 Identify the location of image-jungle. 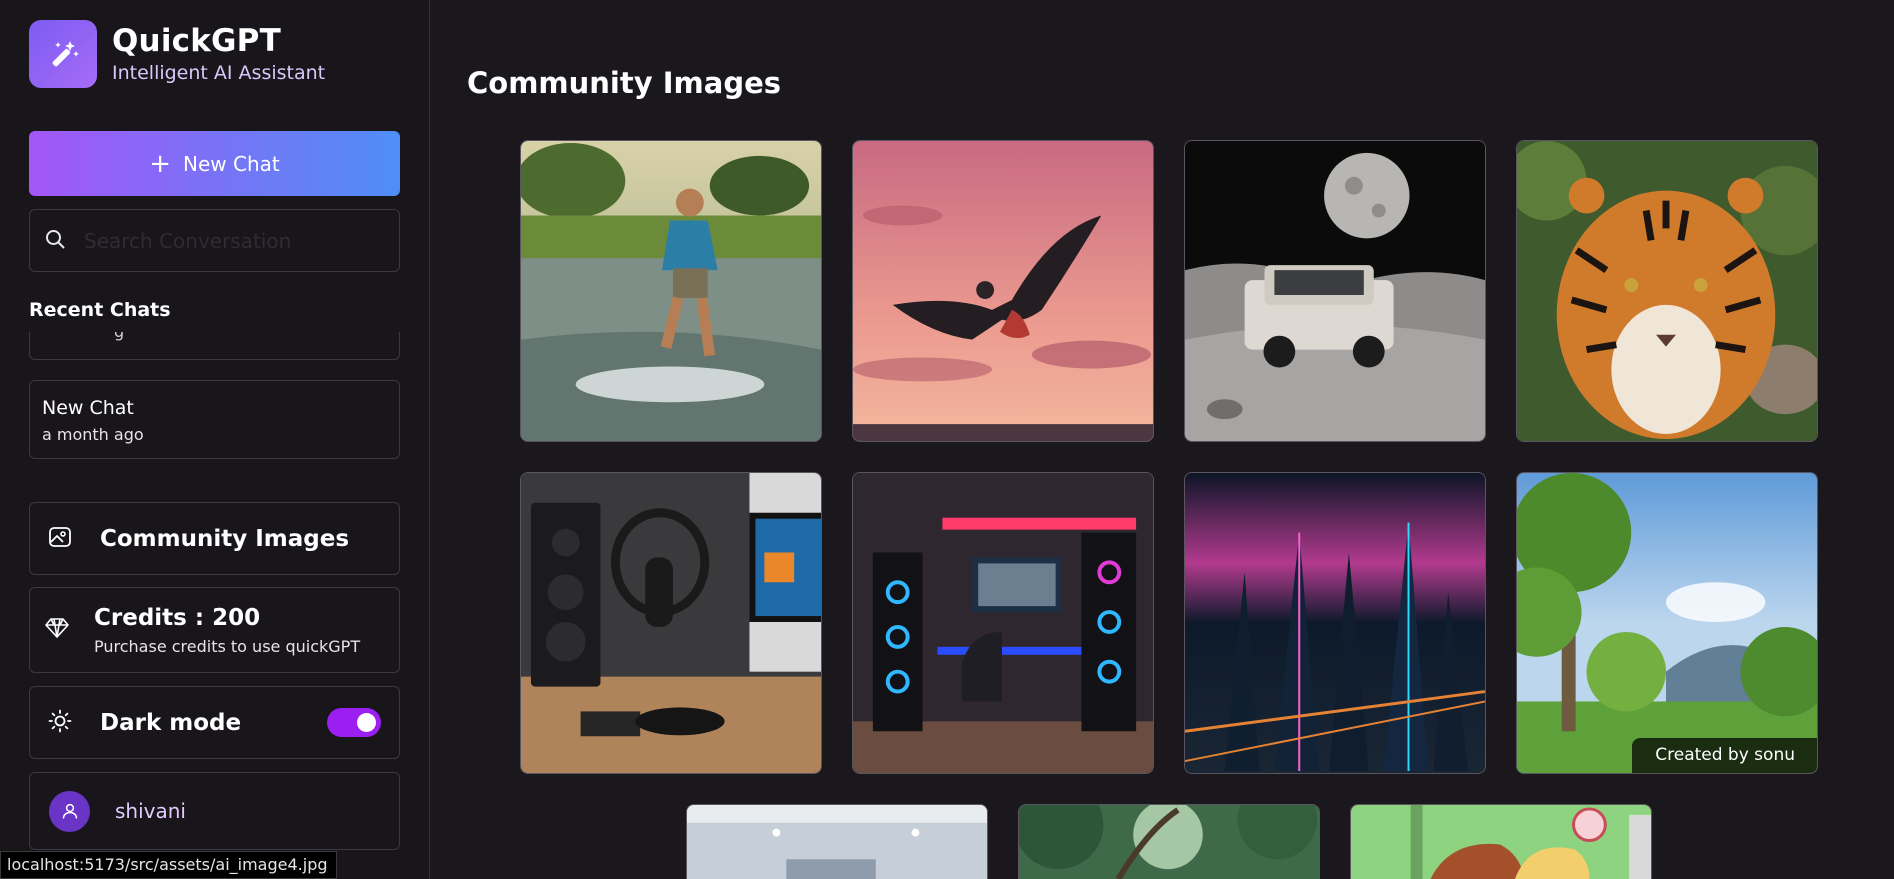
(1169, 842).